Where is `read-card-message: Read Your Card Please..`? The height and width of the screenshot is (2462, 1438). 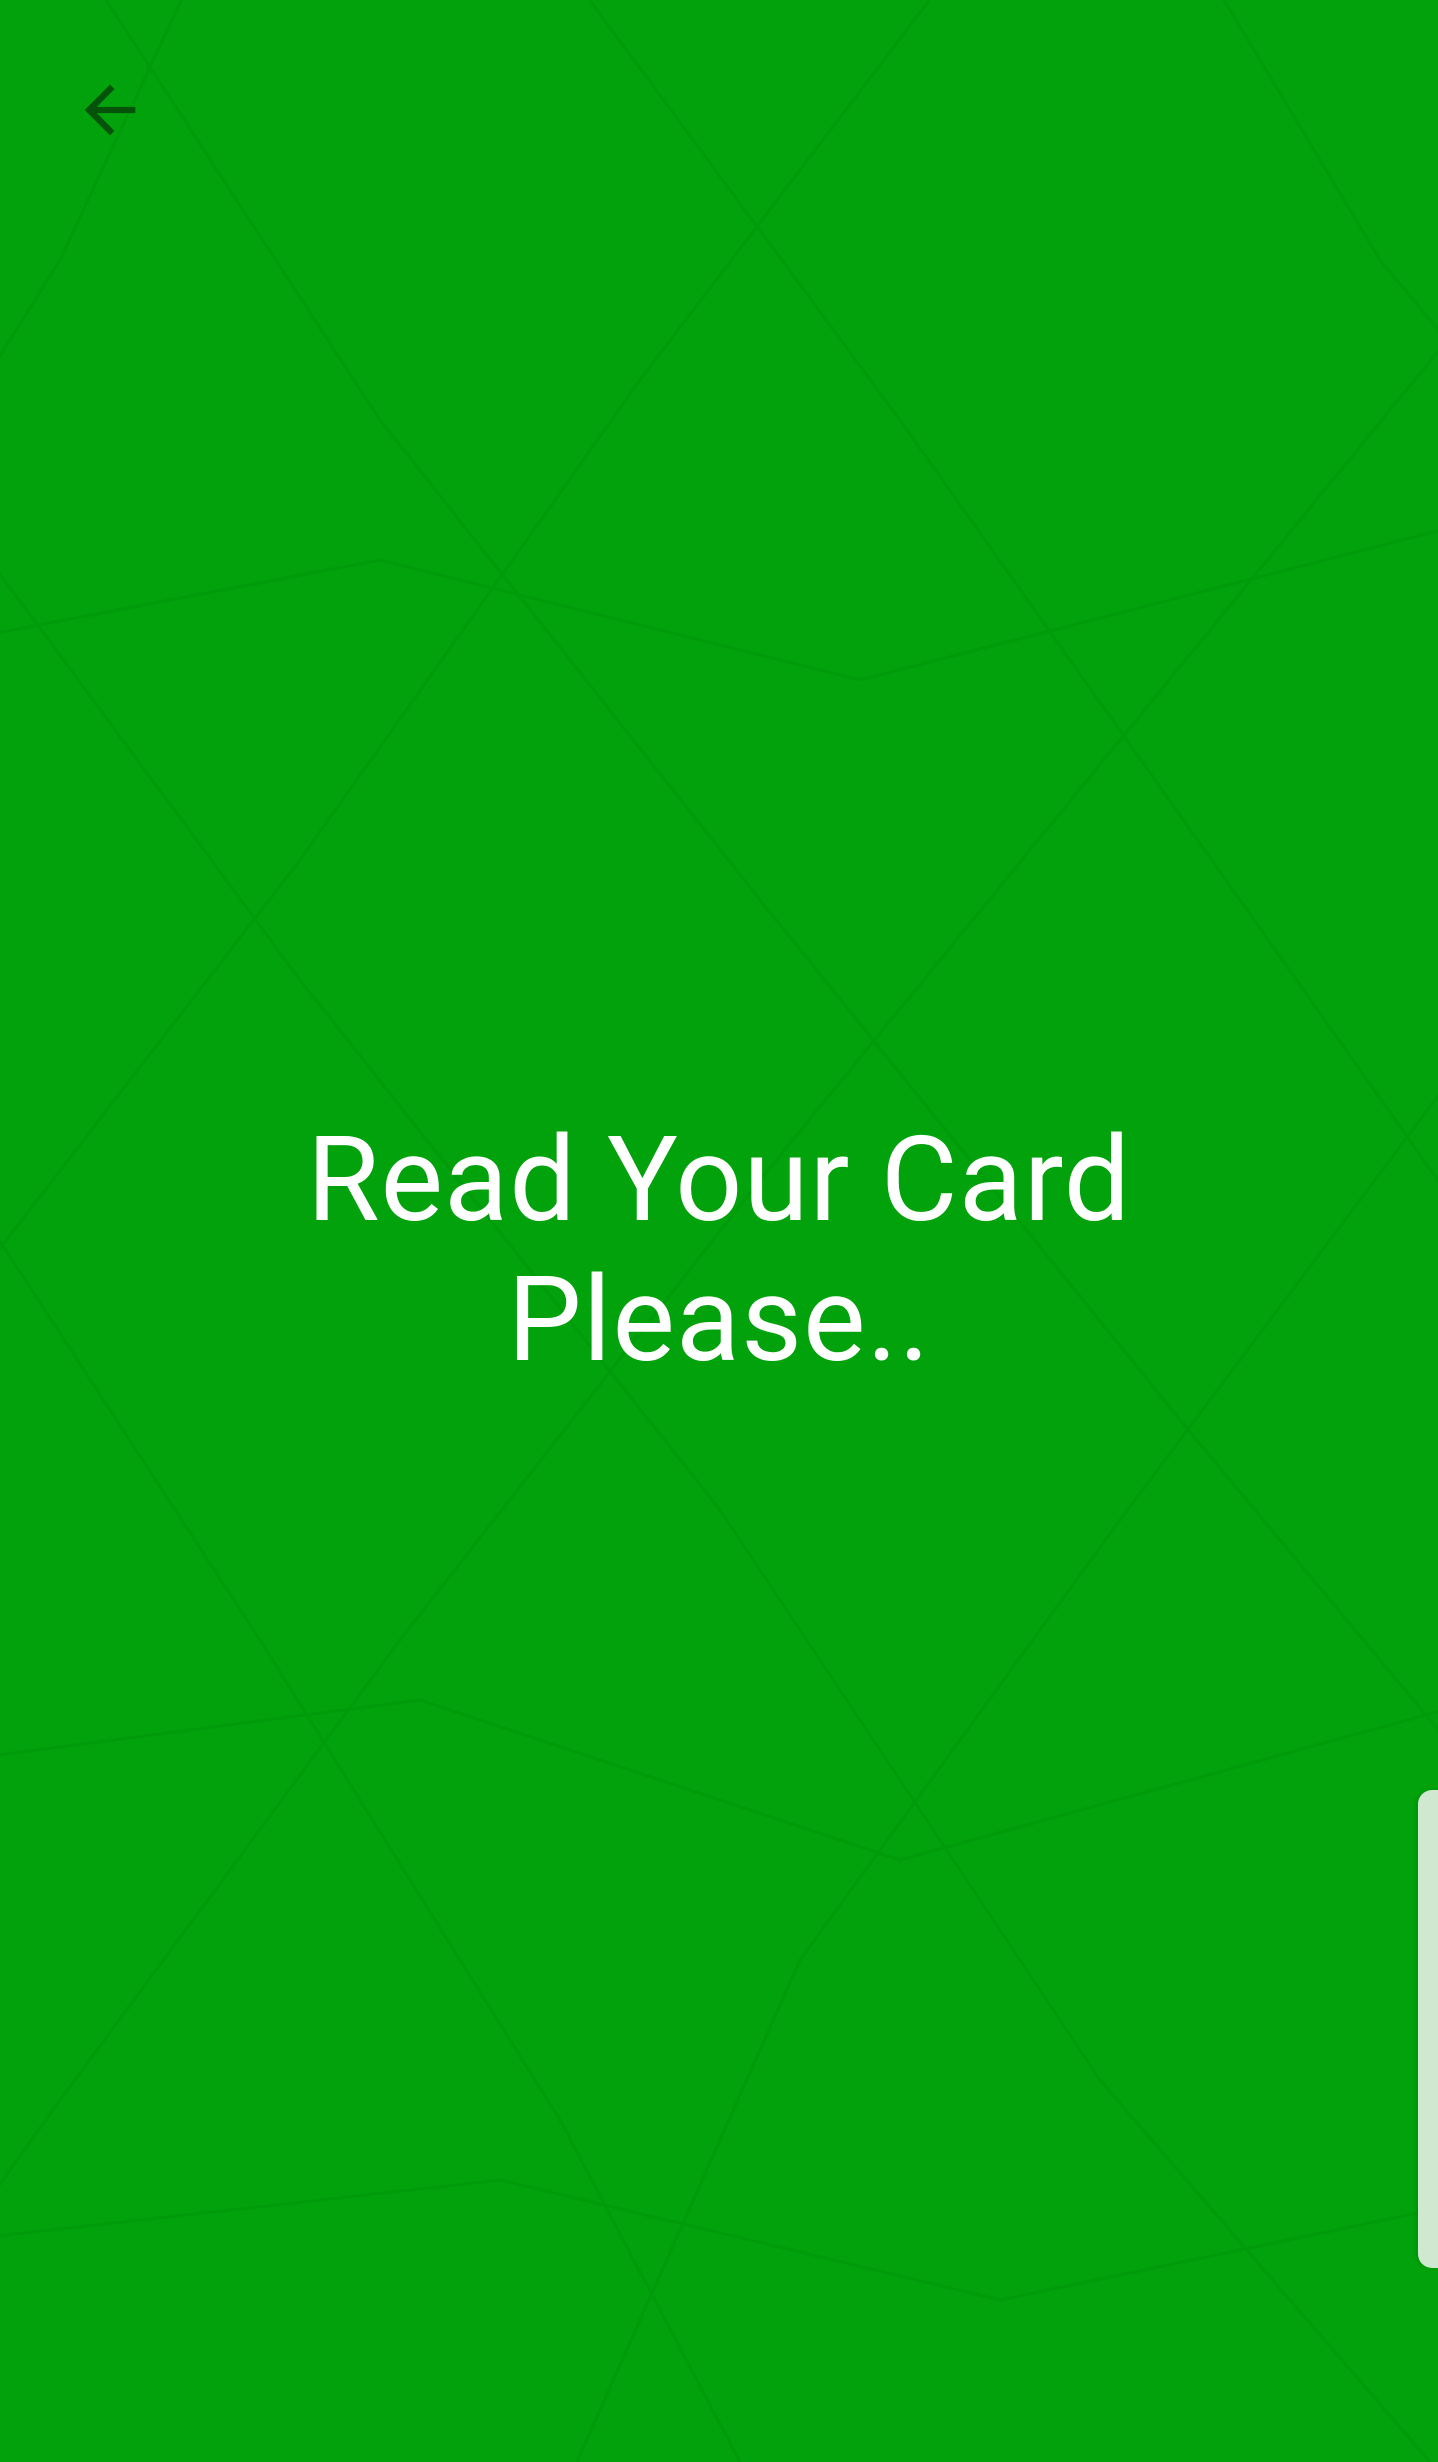
read-card-message: Read Your Card Please.. is located at coordinates (719, 1250).